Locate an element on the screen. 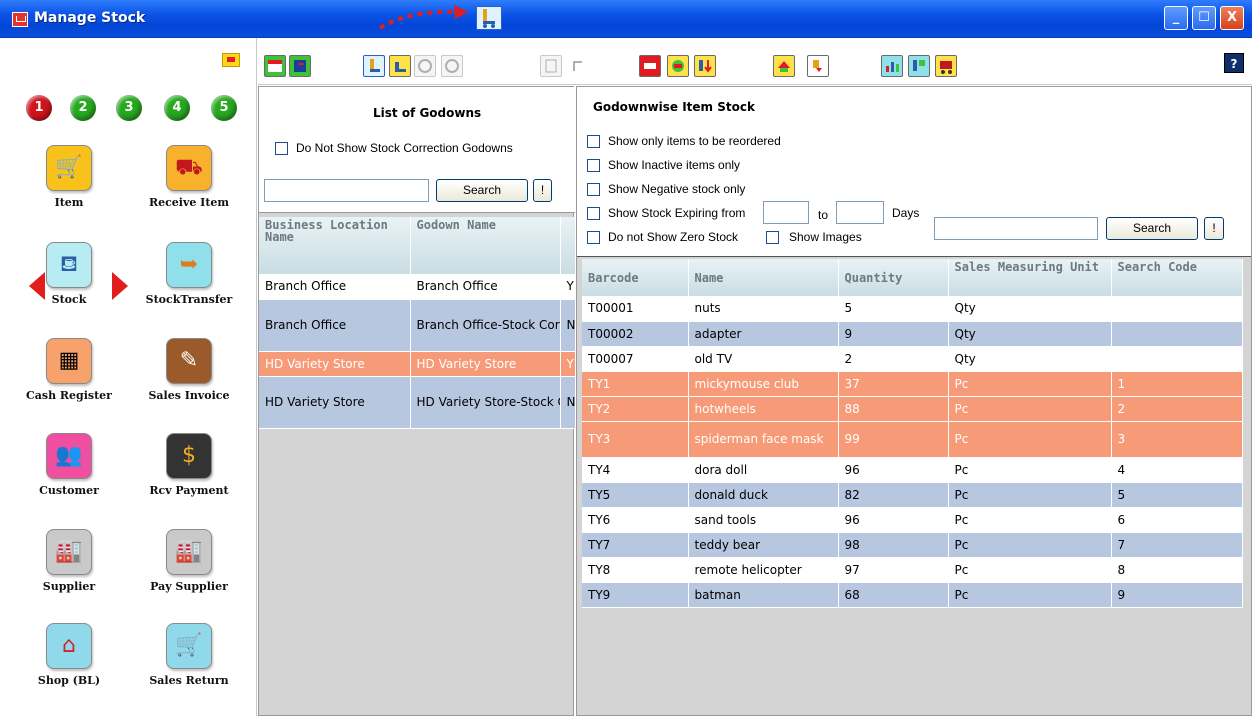  days-label: Days is located at coordinates (906, 213).